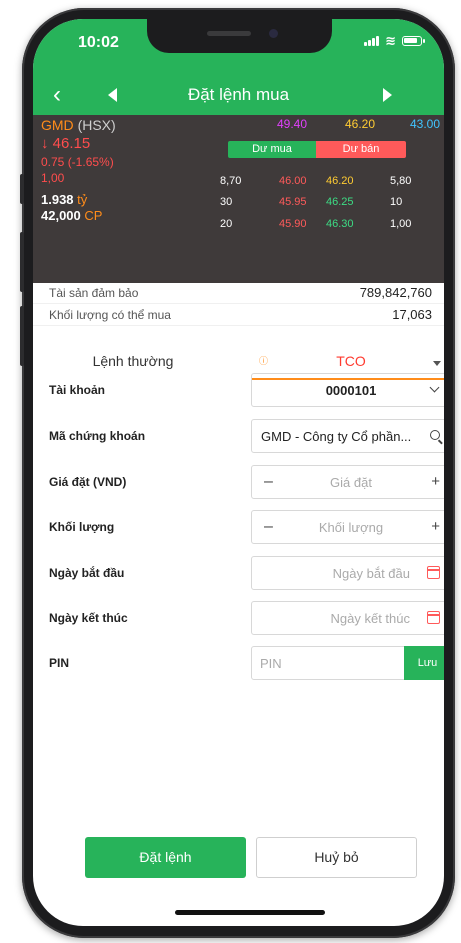 Image resolution: width=461 pixels, height=943 pixels. I want to click on end-date-label: Ngày kết thúc, so click(88, 618).